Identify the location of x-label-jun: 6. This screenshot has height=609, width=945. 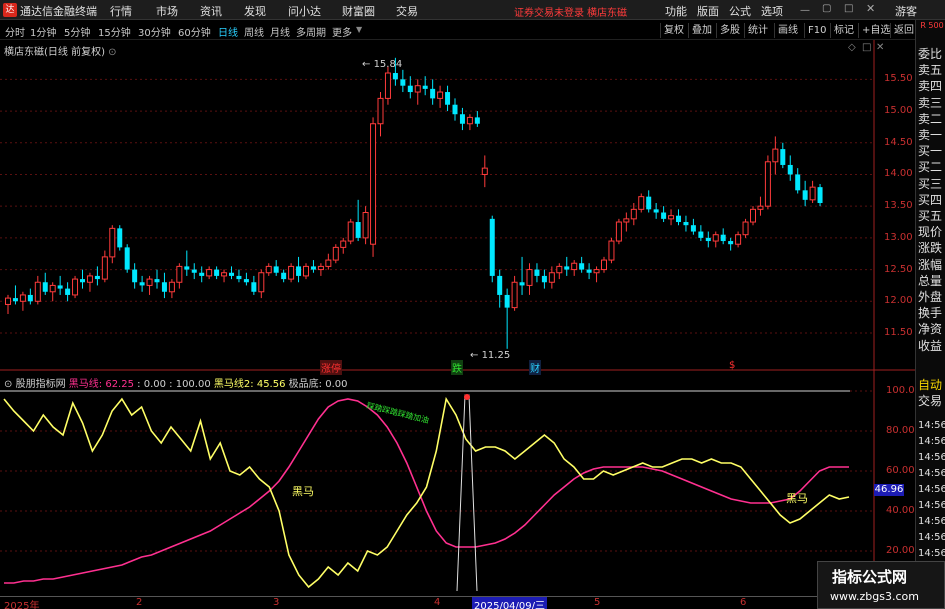
(743, 602).